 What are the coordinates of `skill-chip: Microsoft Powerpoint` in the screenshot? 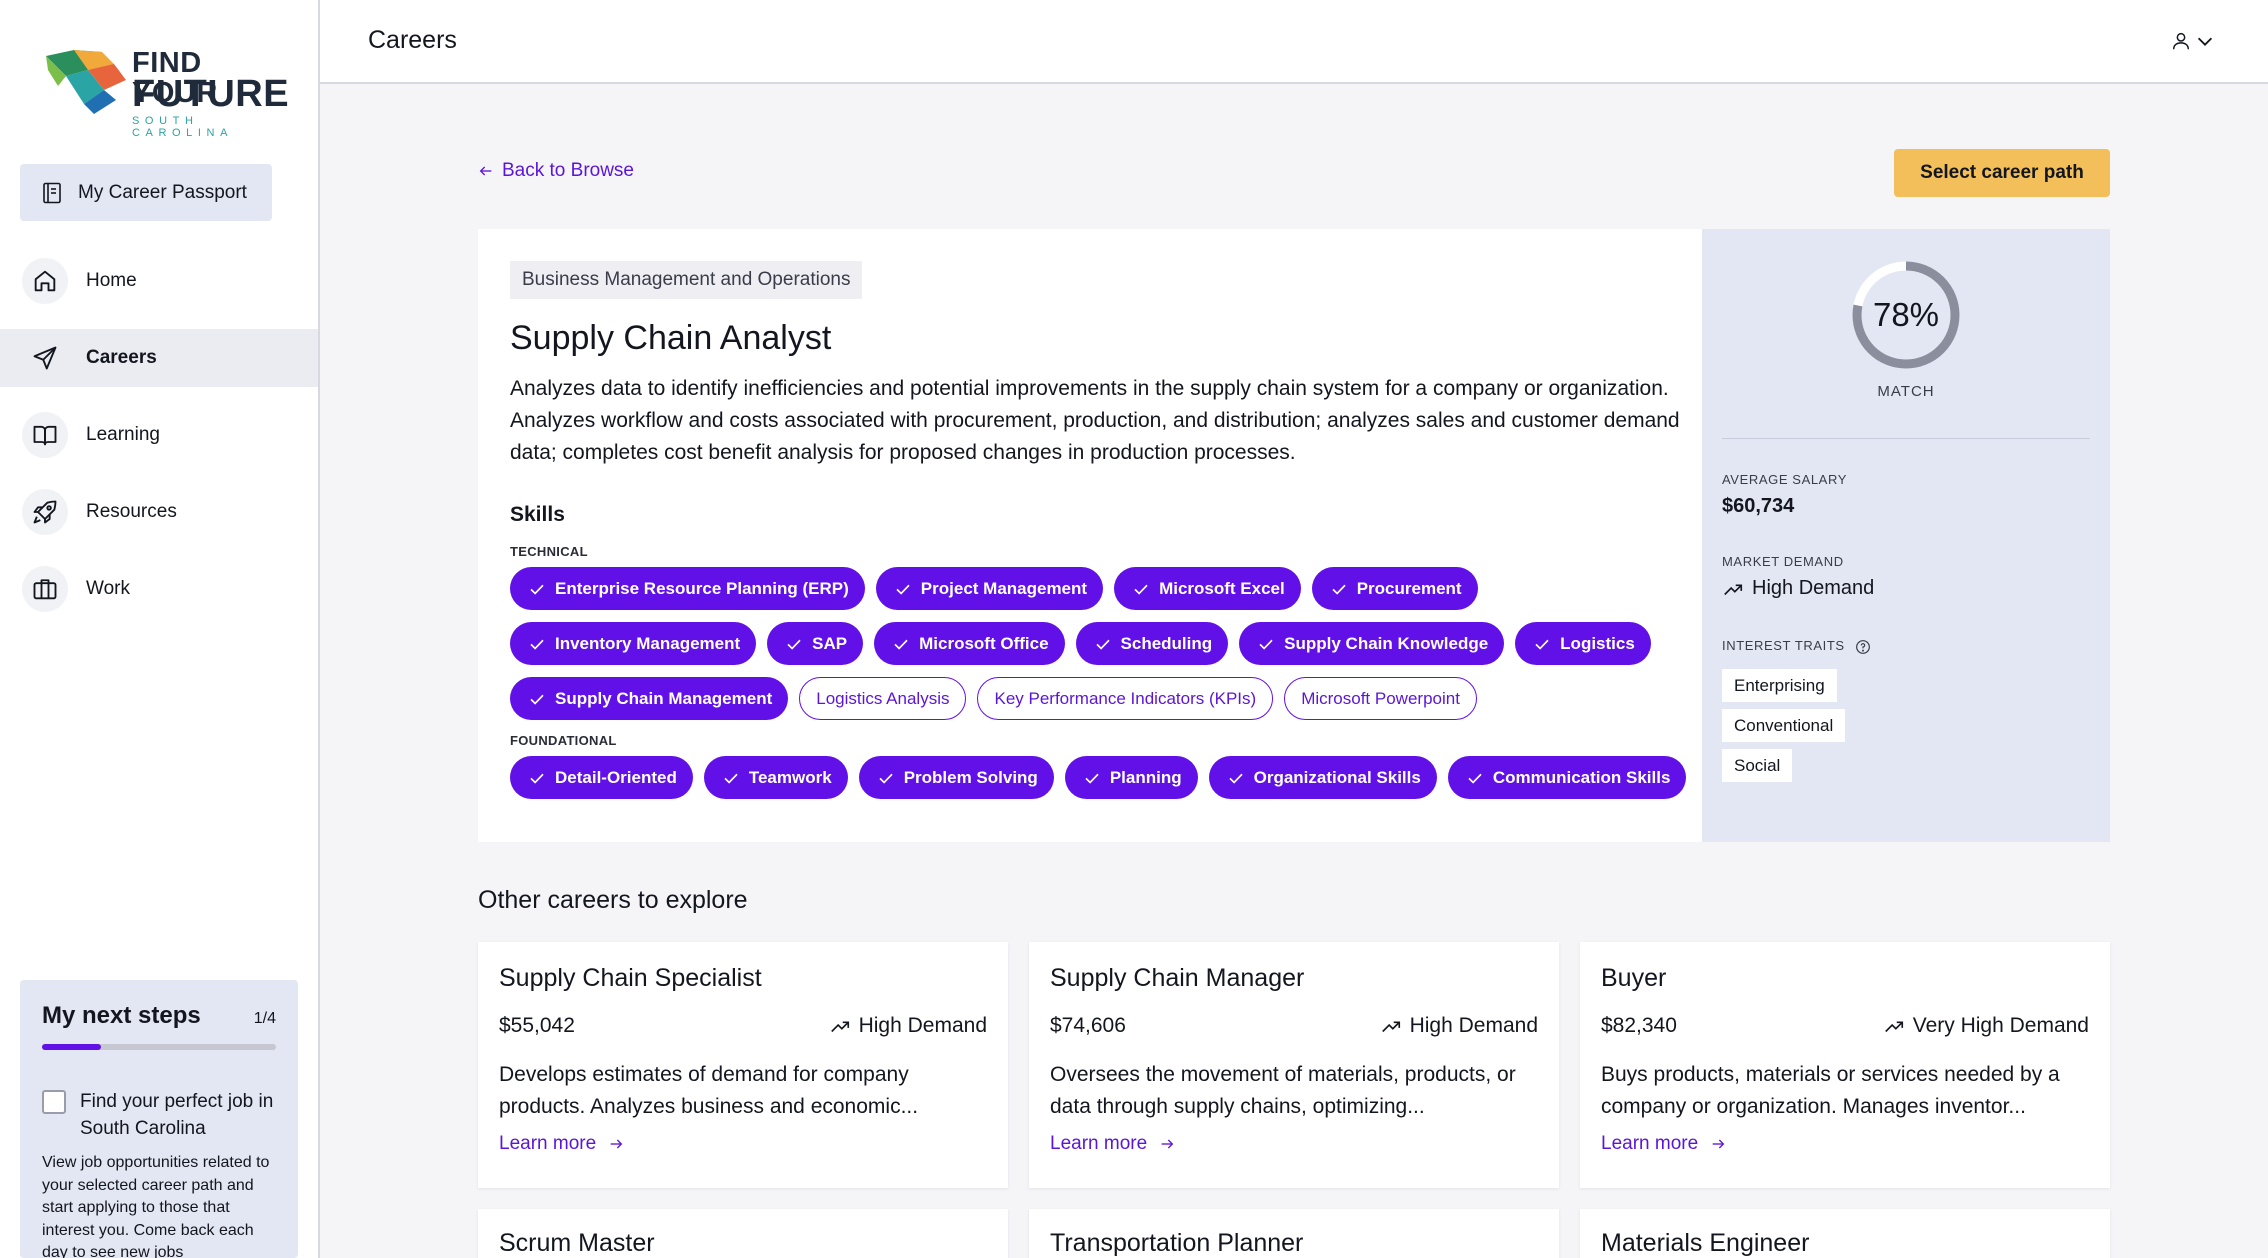 It's located at (1380, 698).